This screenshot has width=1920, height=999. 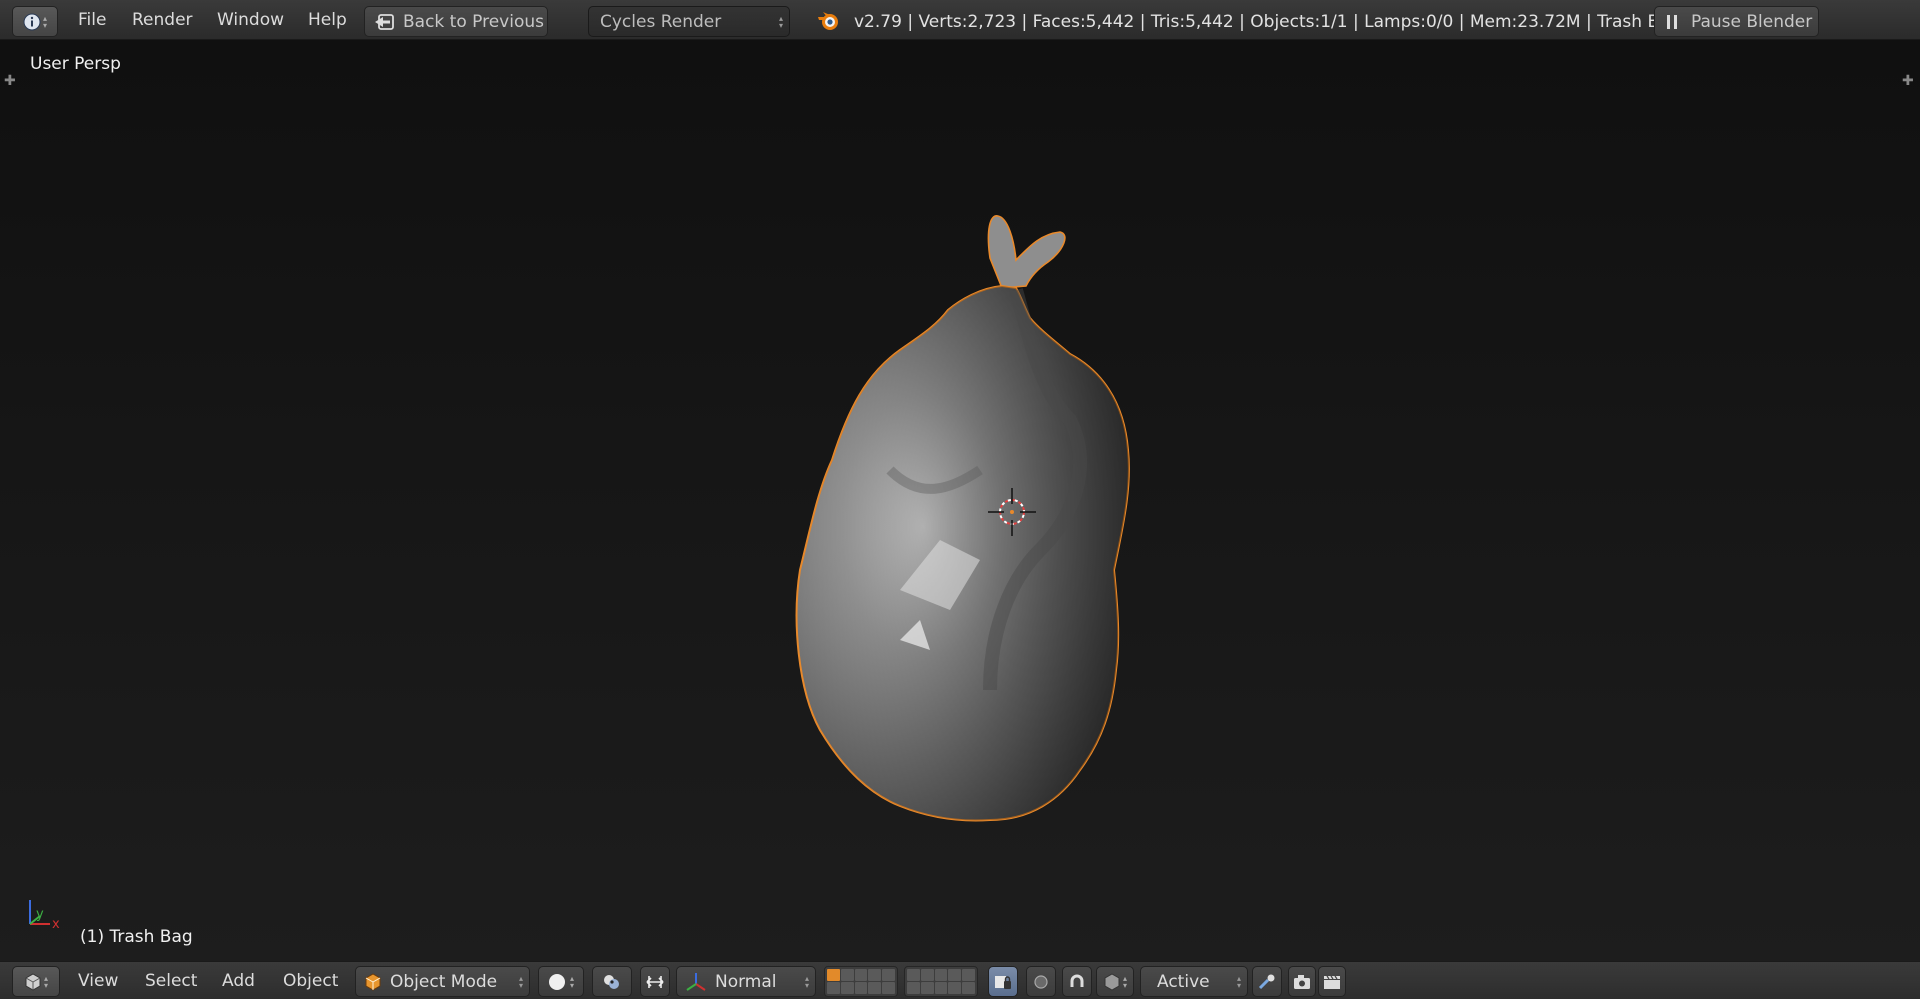 I want to click on lock-camera-layers-button, so click(x=1003, y=981).